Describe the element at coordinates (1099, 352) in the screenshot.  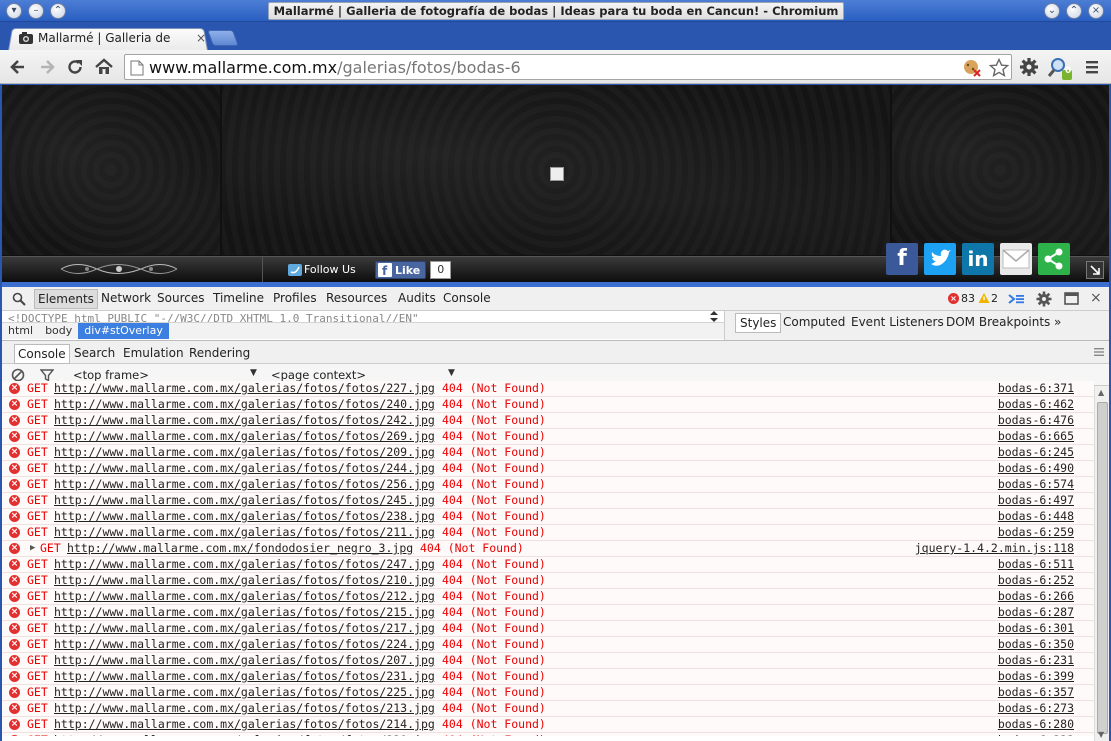
I see `drawer-menu-icon` at that location.